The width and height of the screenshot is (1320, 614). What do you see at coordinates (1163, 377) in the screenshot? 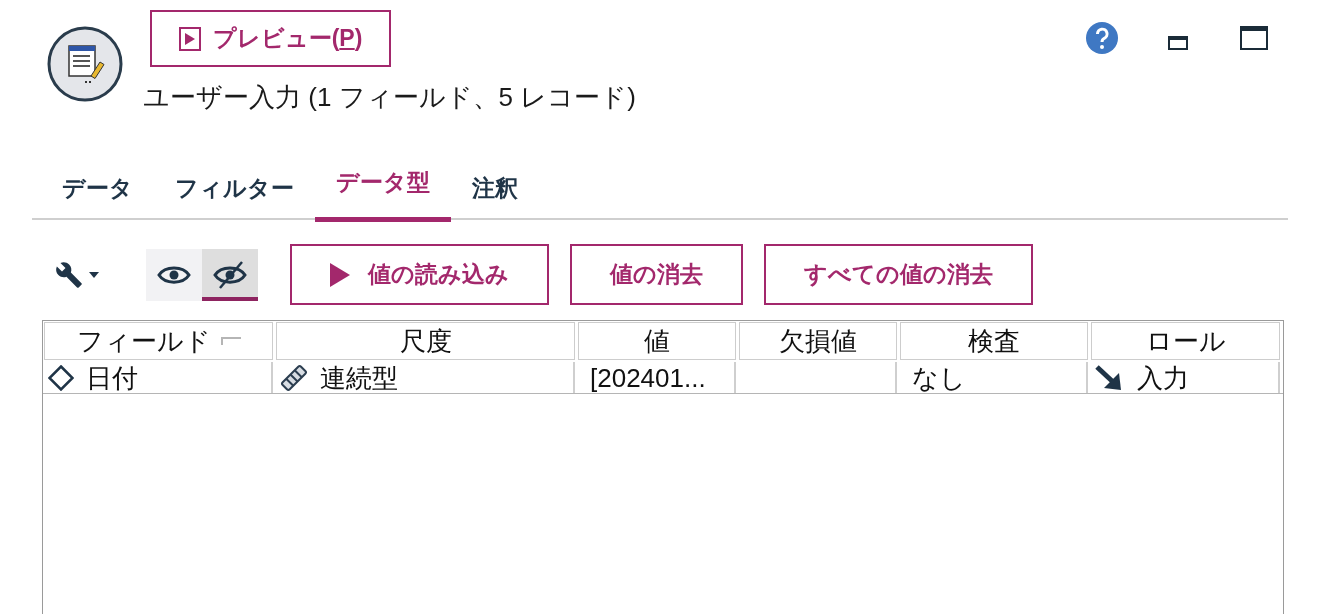
I see `table-cell: 入力` at bounding box center [1163, 377].